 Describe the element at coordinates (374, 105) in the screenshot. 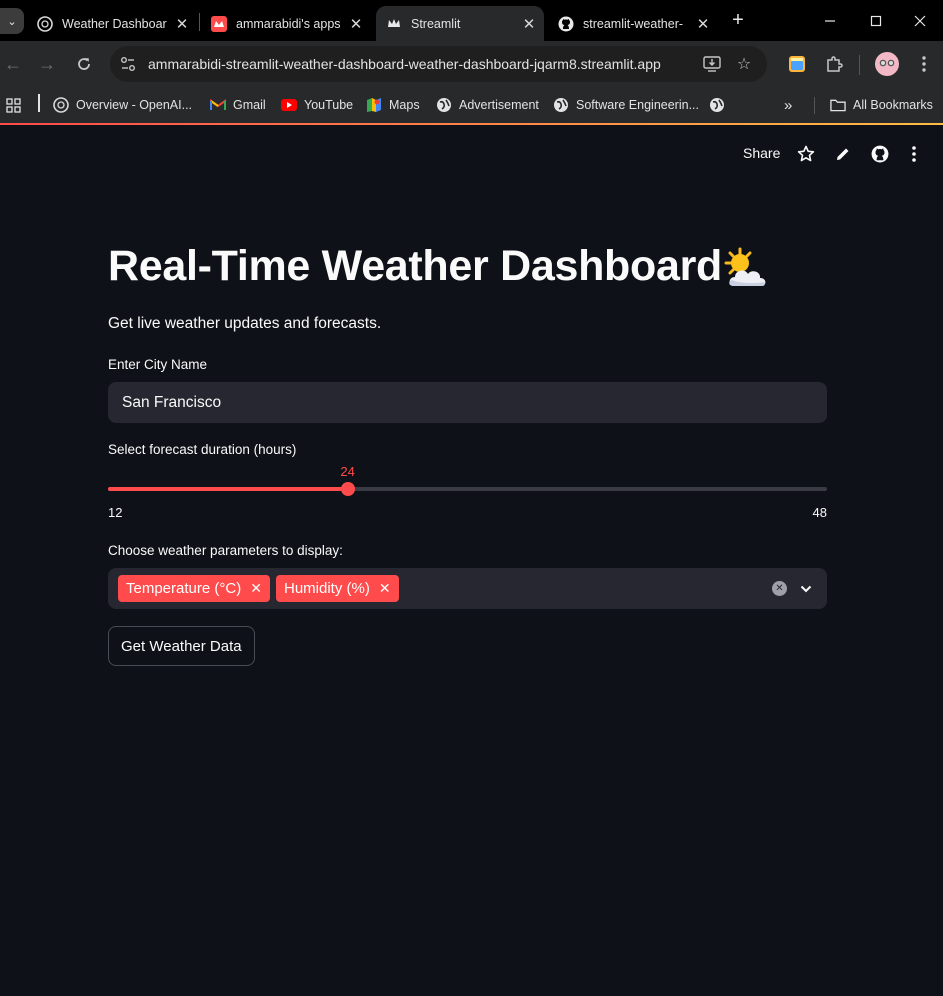

I see `google-maps-icon` at that location.